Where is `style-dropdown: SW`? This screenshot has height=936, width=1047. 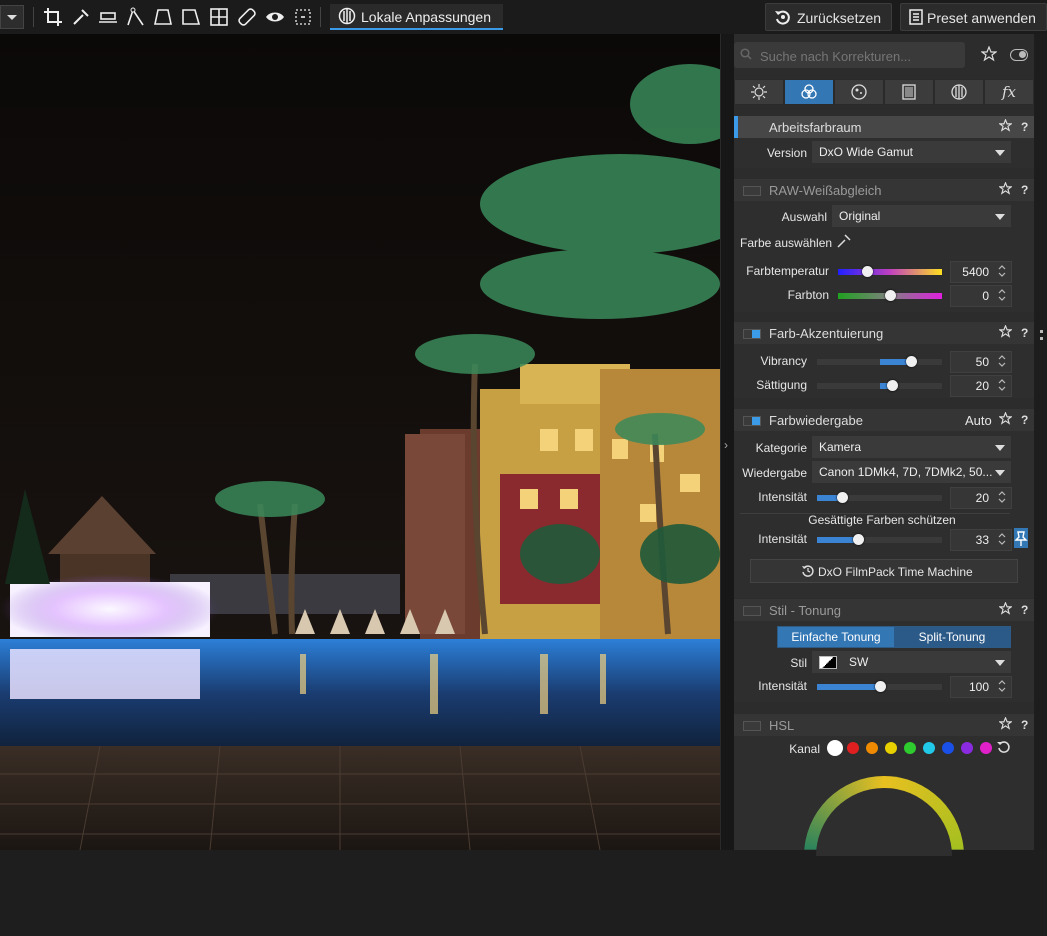
style-dropdown: SW is located at coordinates (911, 662).